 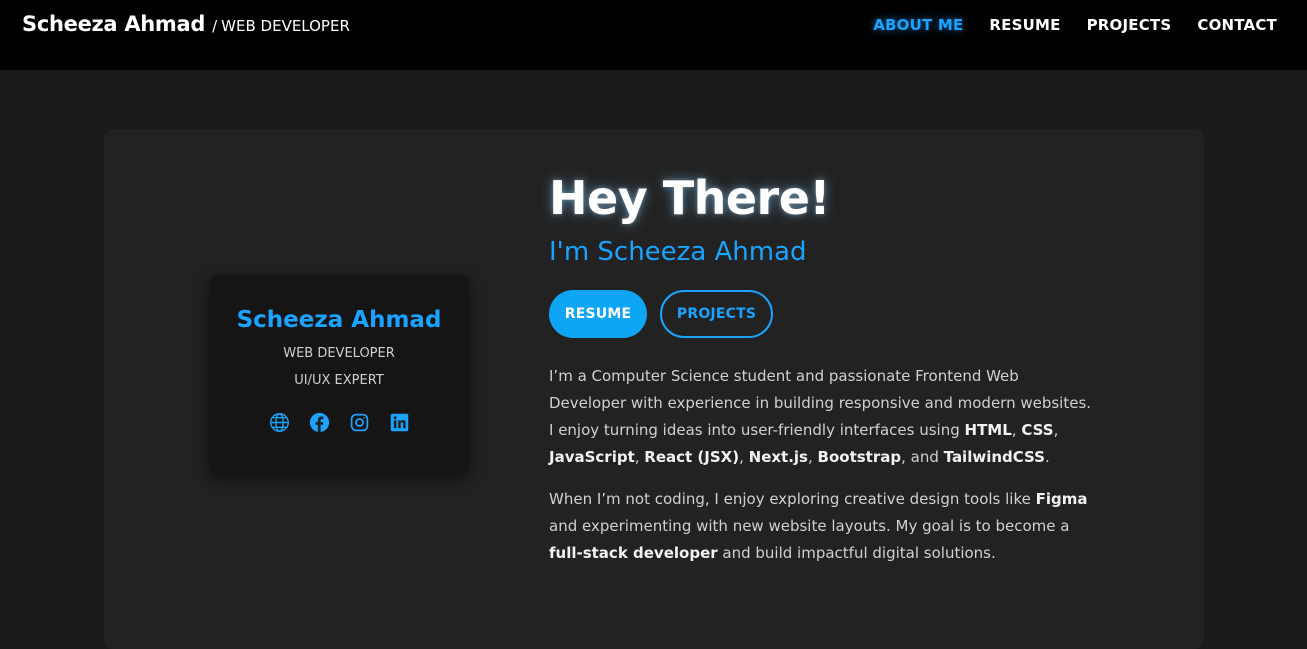 I want to click on profile-card: Scheeza Ahmad WEB DEVELOPER UI/UX EXPERT, so click(x=339, y=375).